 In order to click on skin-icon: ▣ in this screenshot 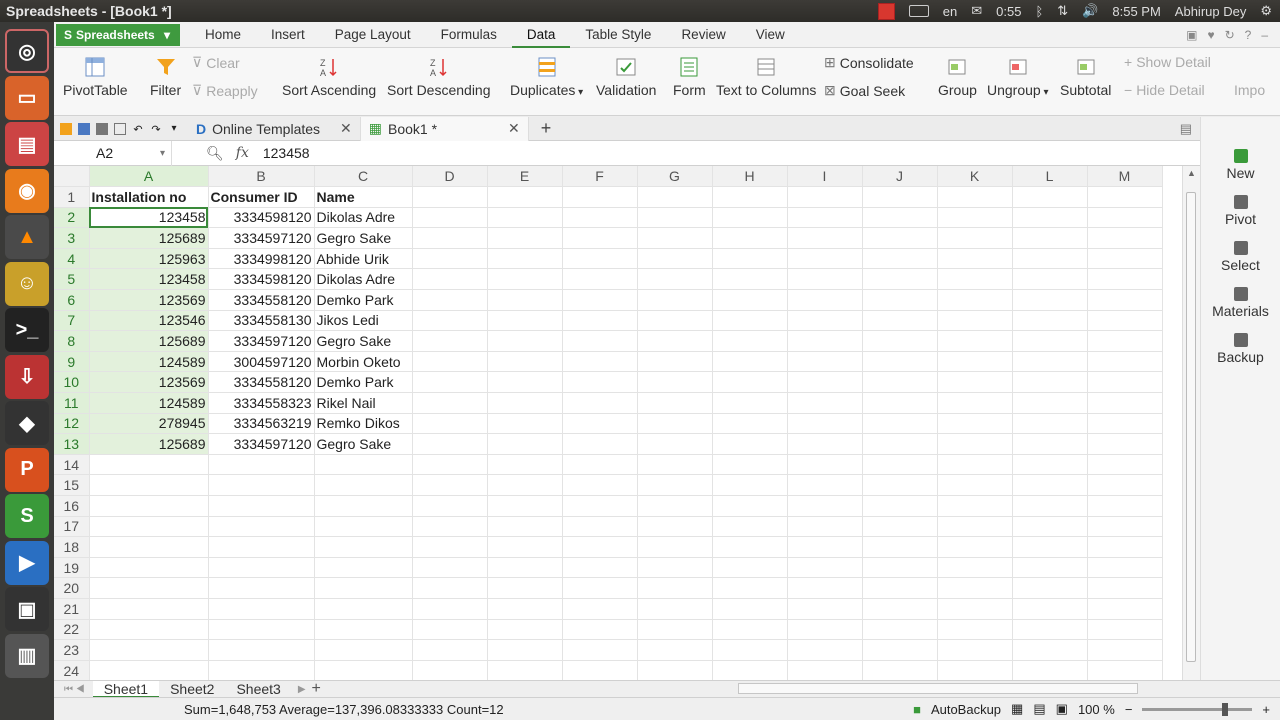, I will do `click(1191, 35)`.